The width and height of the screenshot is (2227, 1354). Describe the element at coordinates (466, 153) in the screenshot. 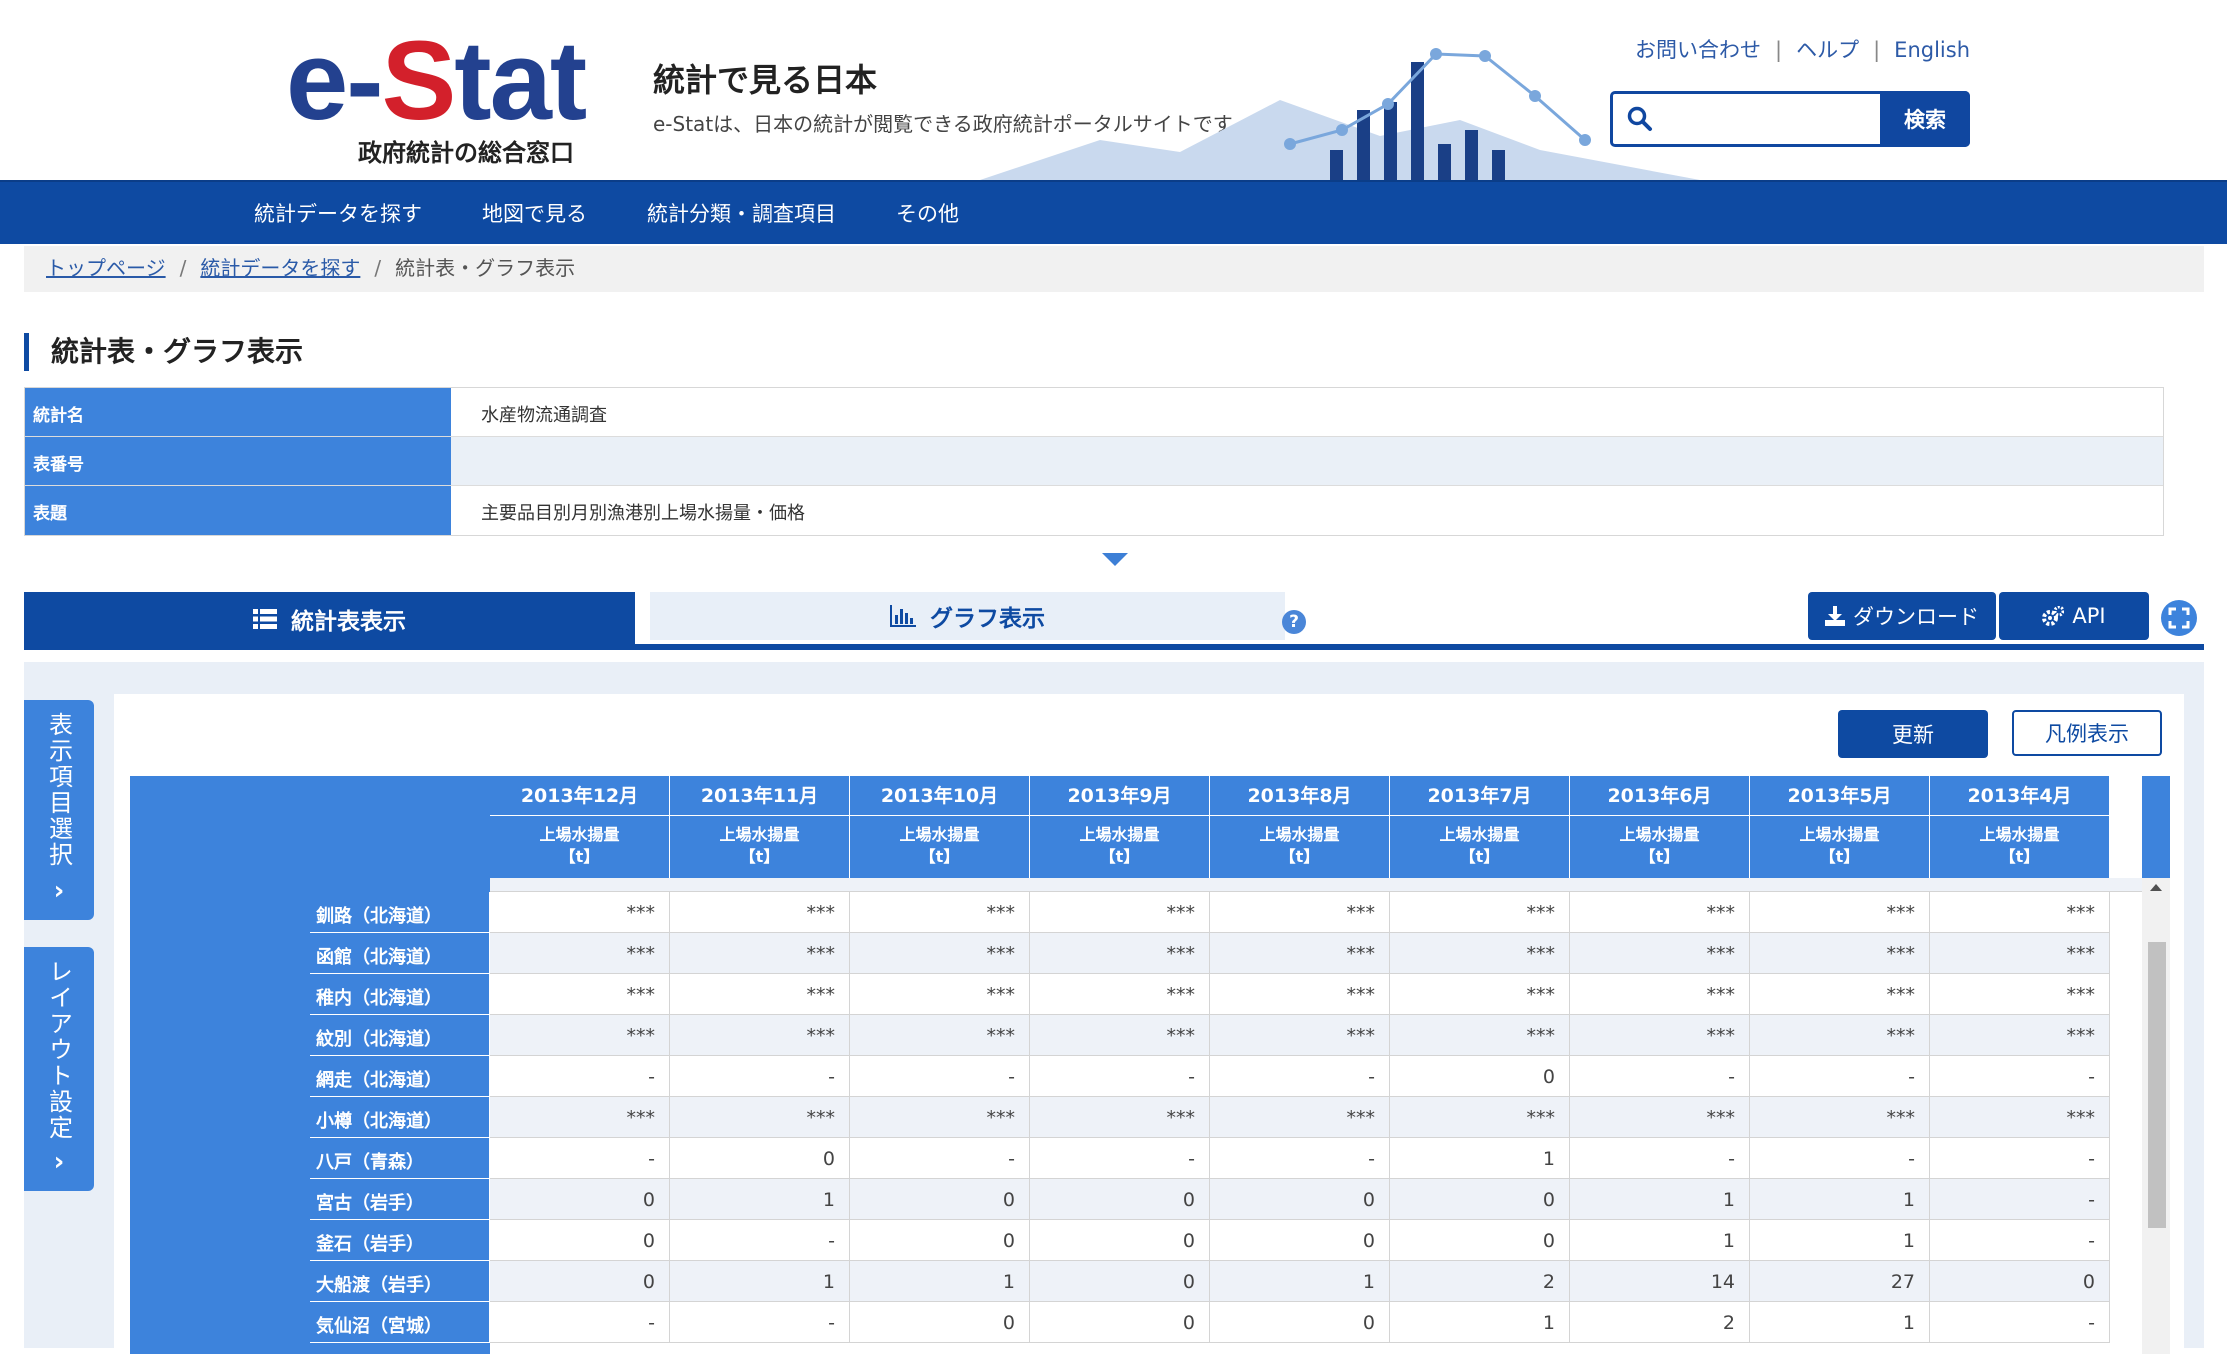

I see `logo-subtitle: 政府統計の総合窓口` at that location.